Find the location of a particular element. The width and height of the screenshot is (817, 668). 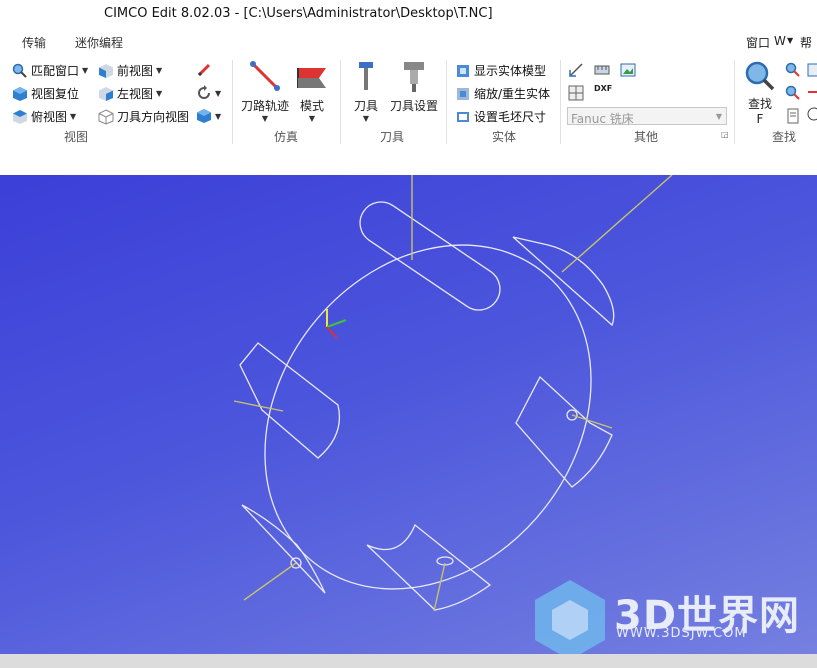

measure-icon is located at coordinates (576, 71).